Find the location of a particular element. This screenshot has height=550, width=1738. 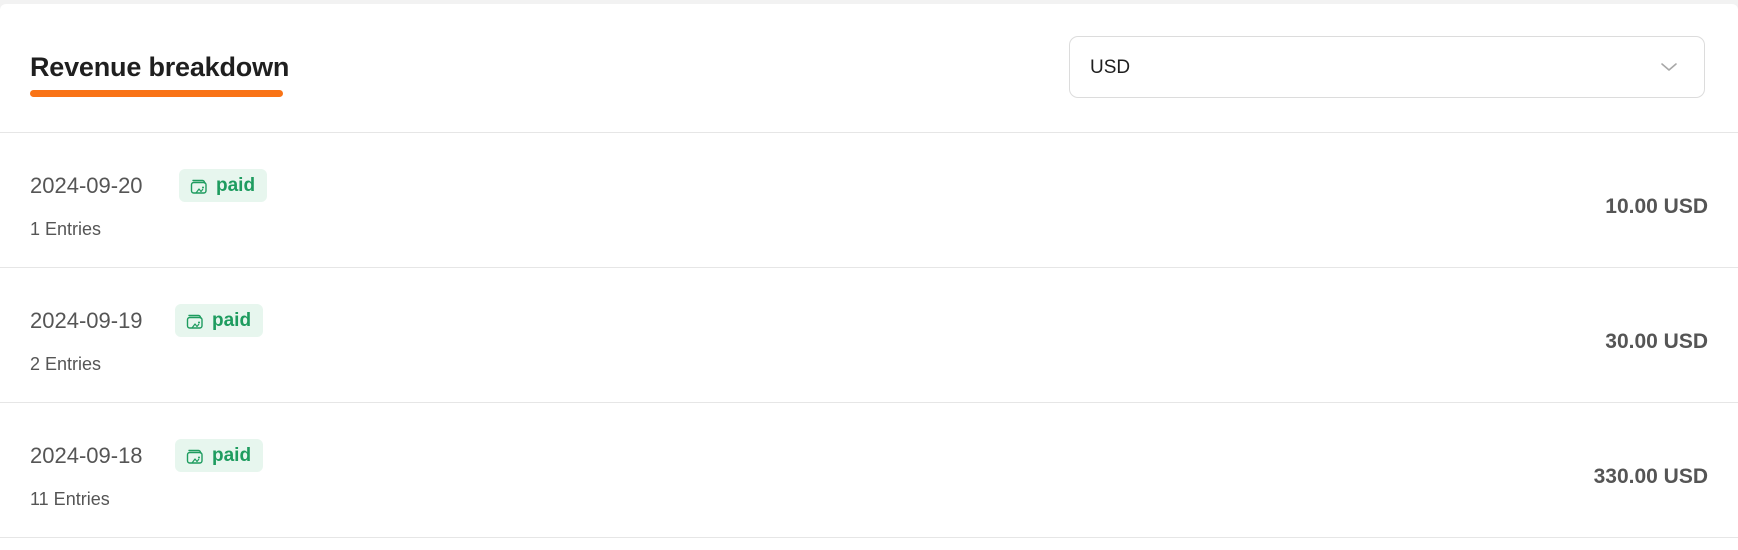

row-date: 2024-09-19 is located at coordinates (86, 320).